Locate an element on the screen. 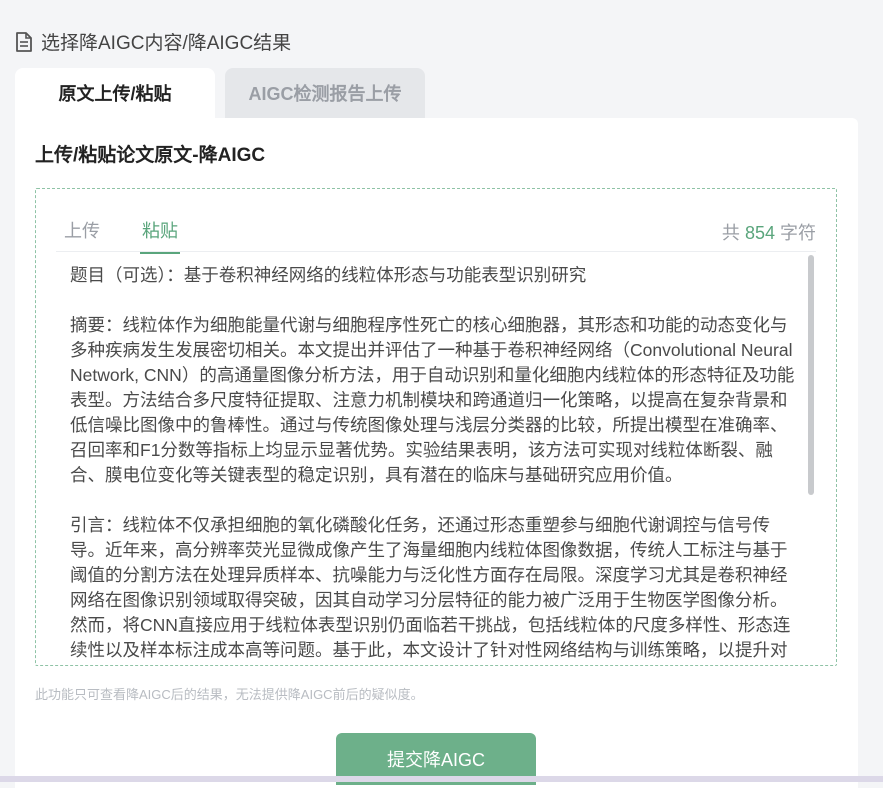 This screenshot has width=883, height=788. document-icon is located at coordinates (24, 41).